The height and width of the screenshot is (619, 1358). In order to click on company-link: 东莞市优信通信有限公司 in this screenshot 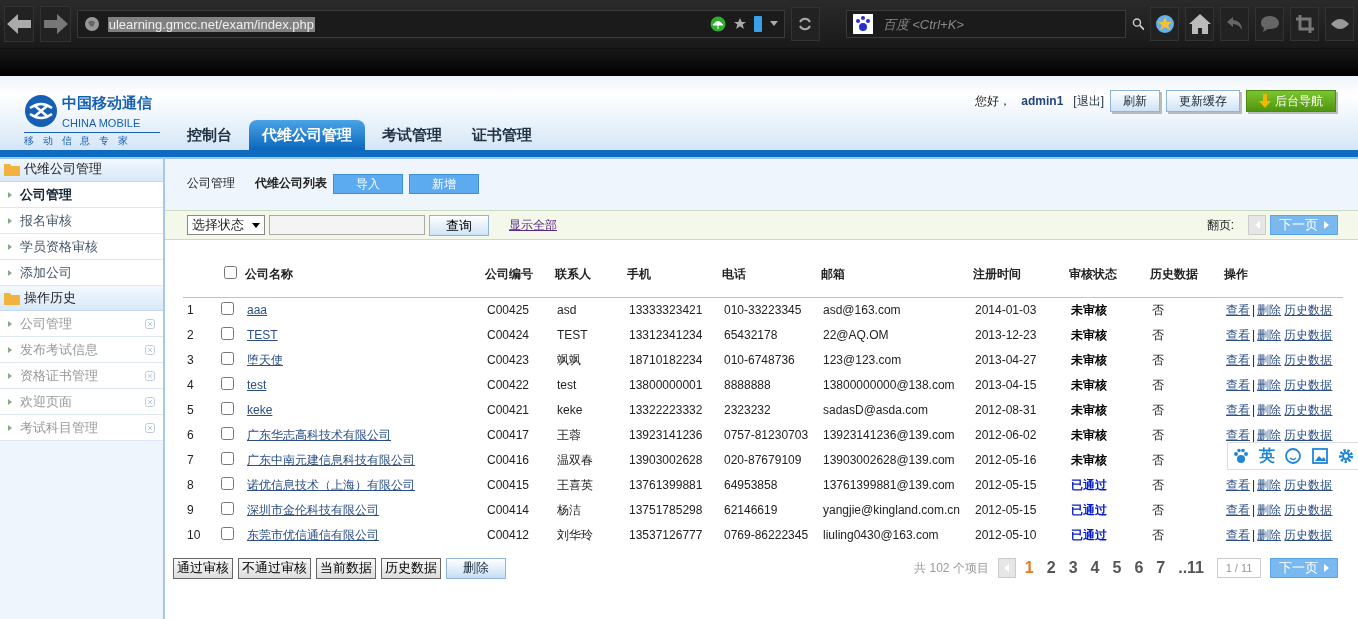, I will do `click(313, 534)`.